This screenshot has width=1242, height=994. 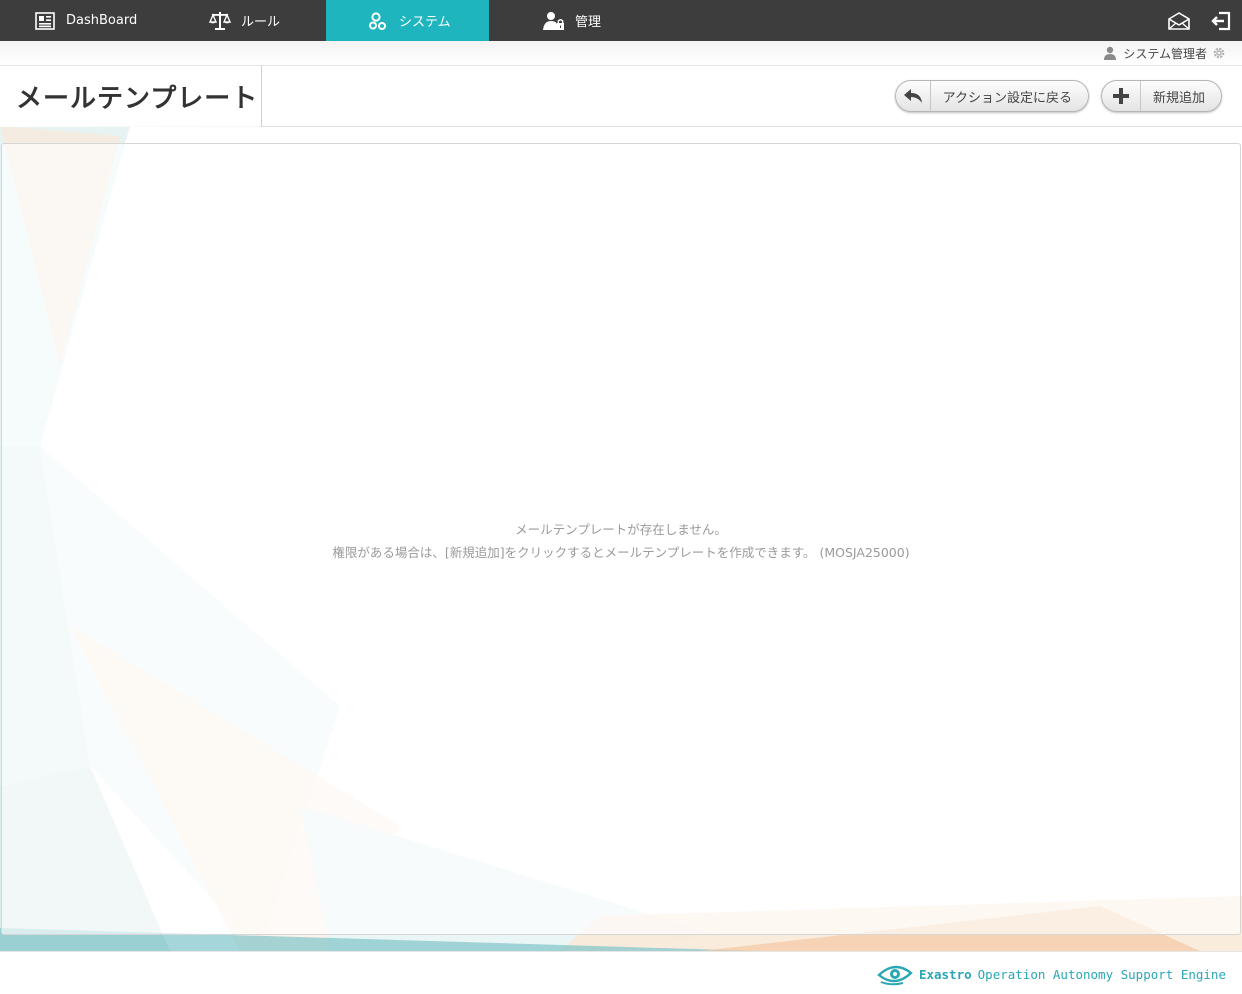 I want to click on logout-icon, so click(x=1221, y=20).